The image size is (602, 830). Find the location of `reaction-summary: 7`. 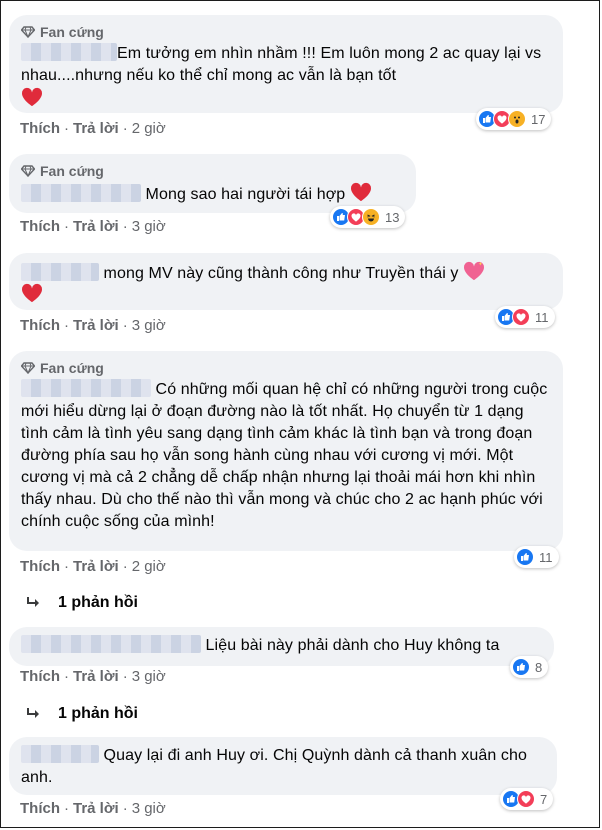

reaction-summary: 7 is located at coordinates (527, 799).